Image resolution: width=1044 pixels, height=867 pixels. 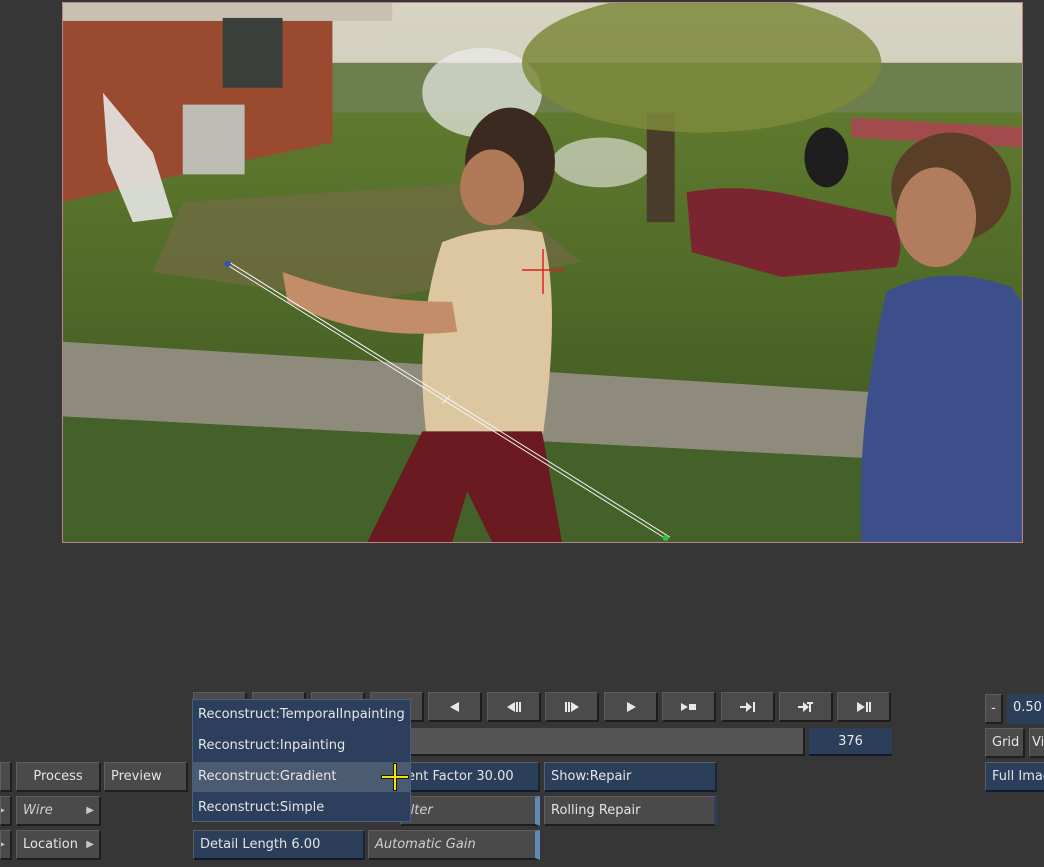 What do you see at coordinates (38, 810) in the screenshot?
I see `wire-label: Wire` at bounding box center [38, 810].